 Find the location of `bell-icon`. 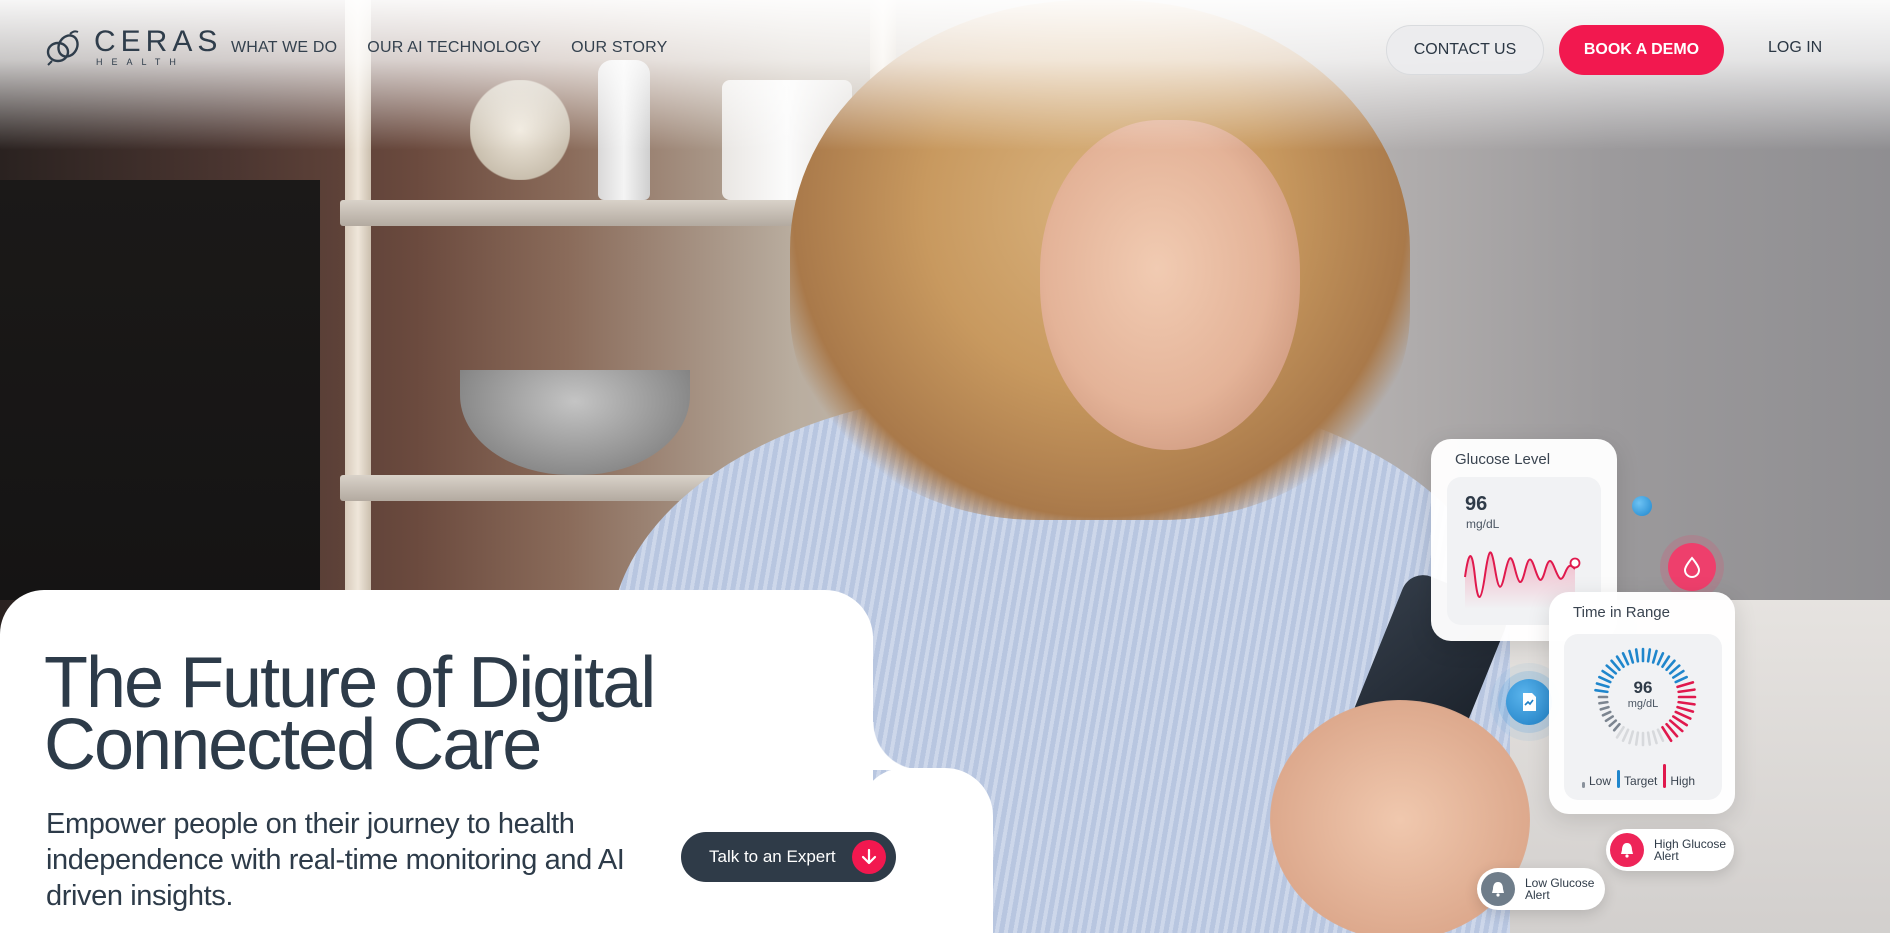

bell-icon is located at coordinates (1498, 889).